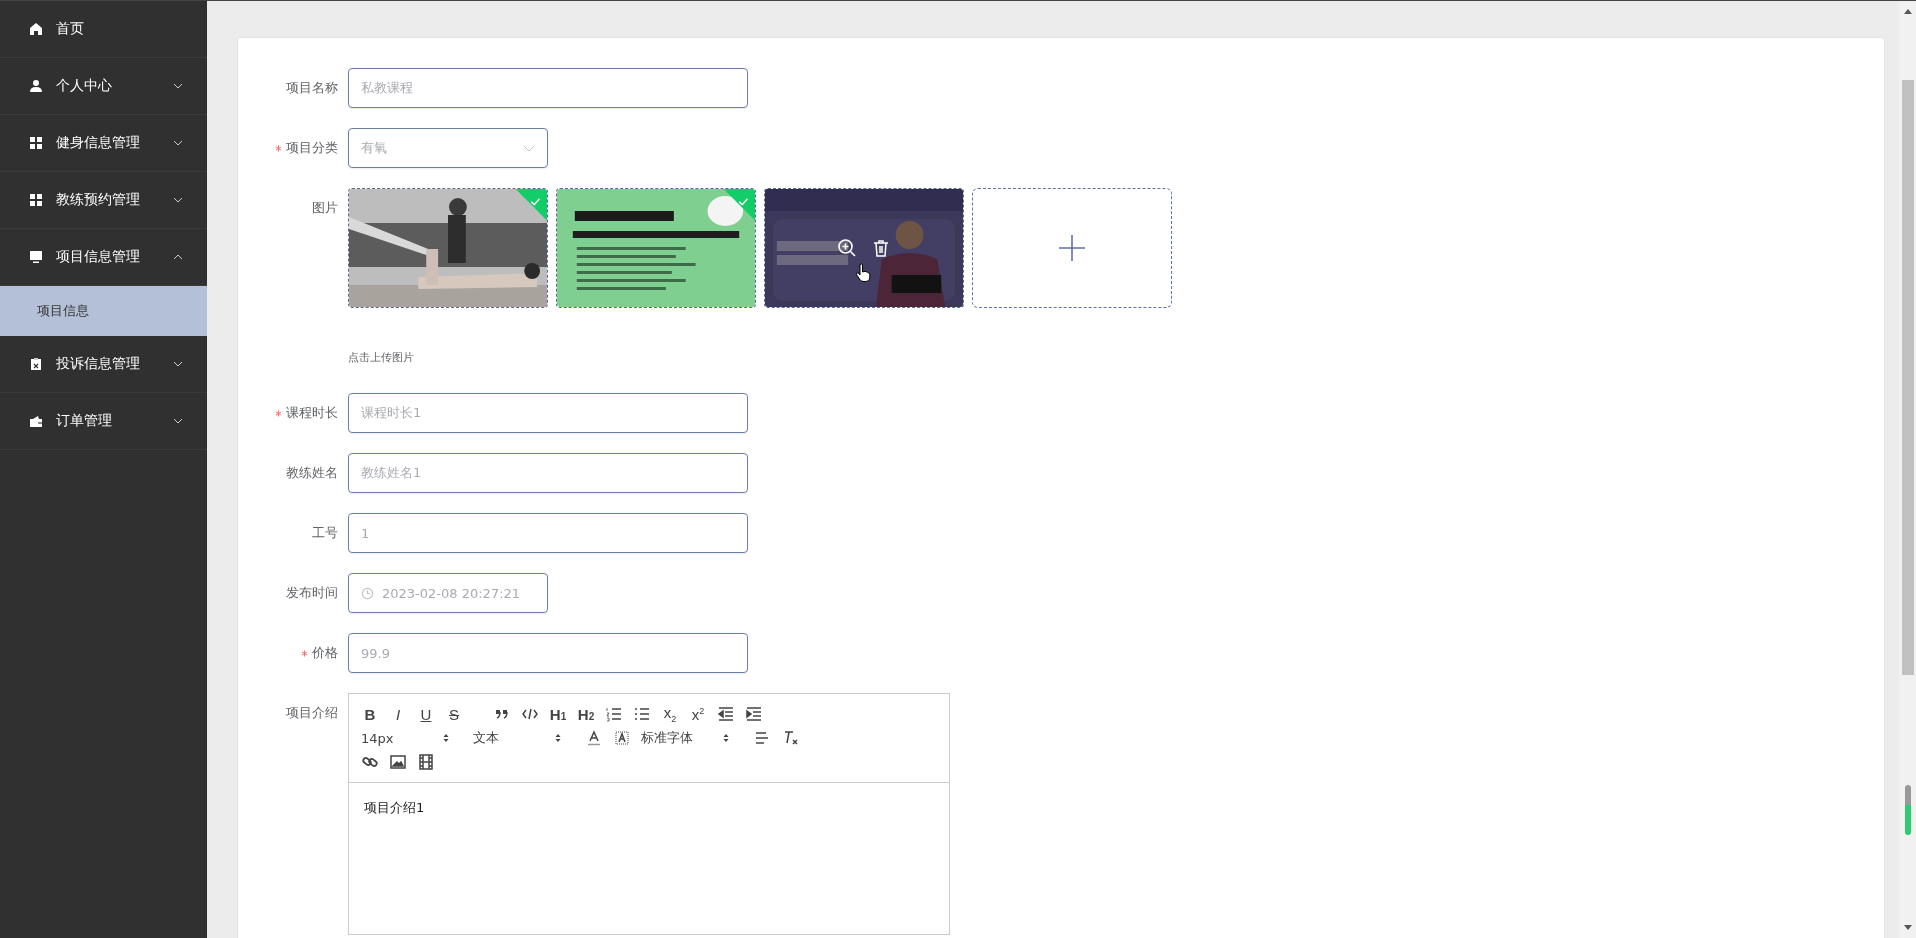  Describe the element at coordinates (36, 86) in the screenshot. I see `person-icon` at that location.